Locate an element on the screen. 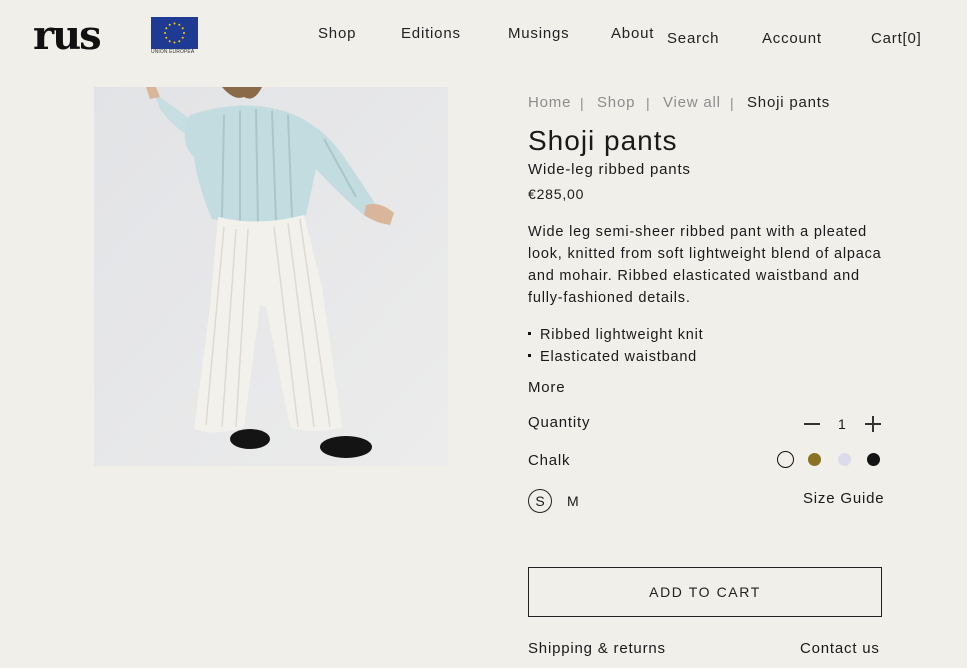  nav-search: Search is located at coordinates (693, 39).